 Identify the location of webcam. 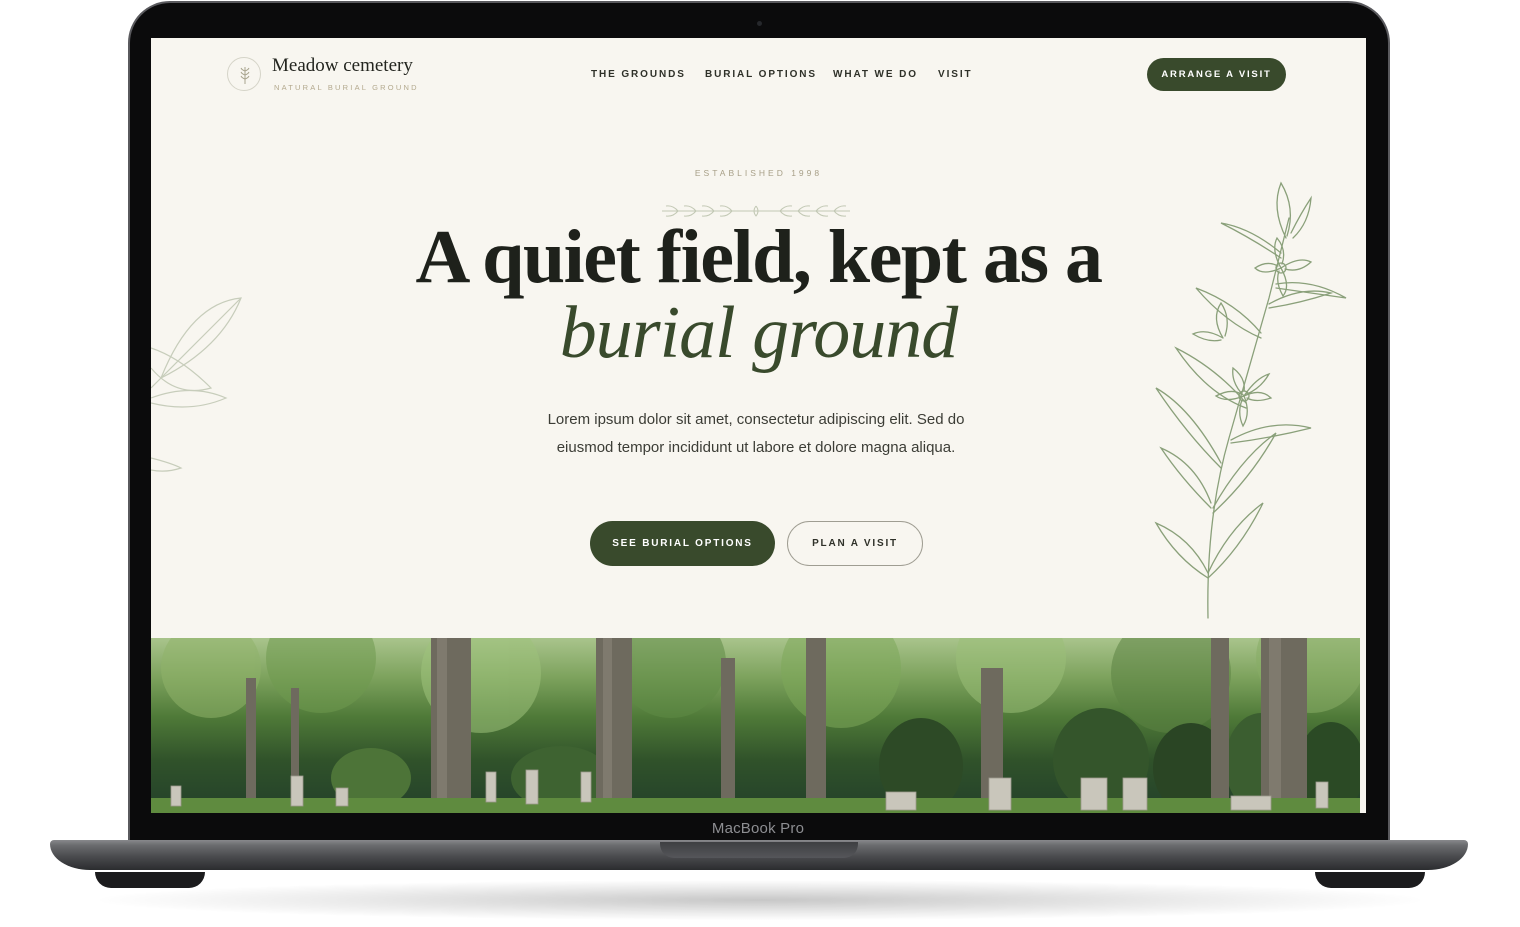
(759, 23).